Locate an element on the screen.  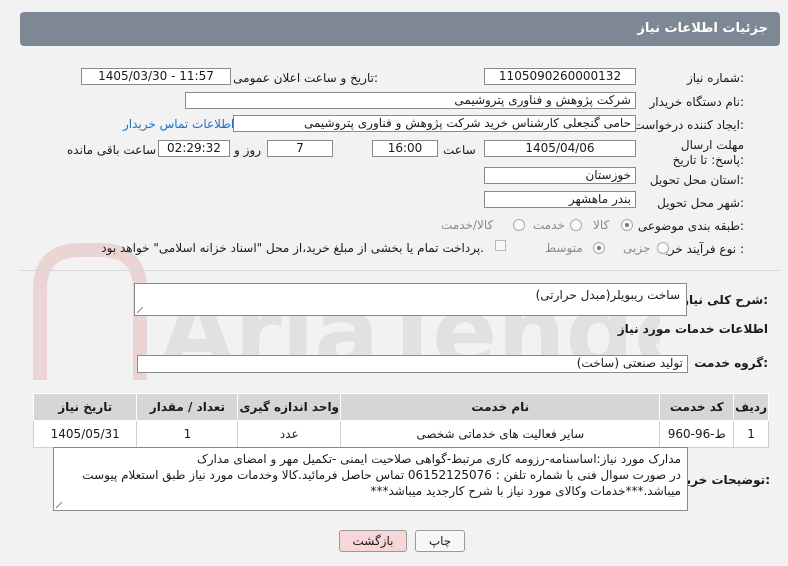
deadline-time-label: ساعت is located at coordinates (459, 150).